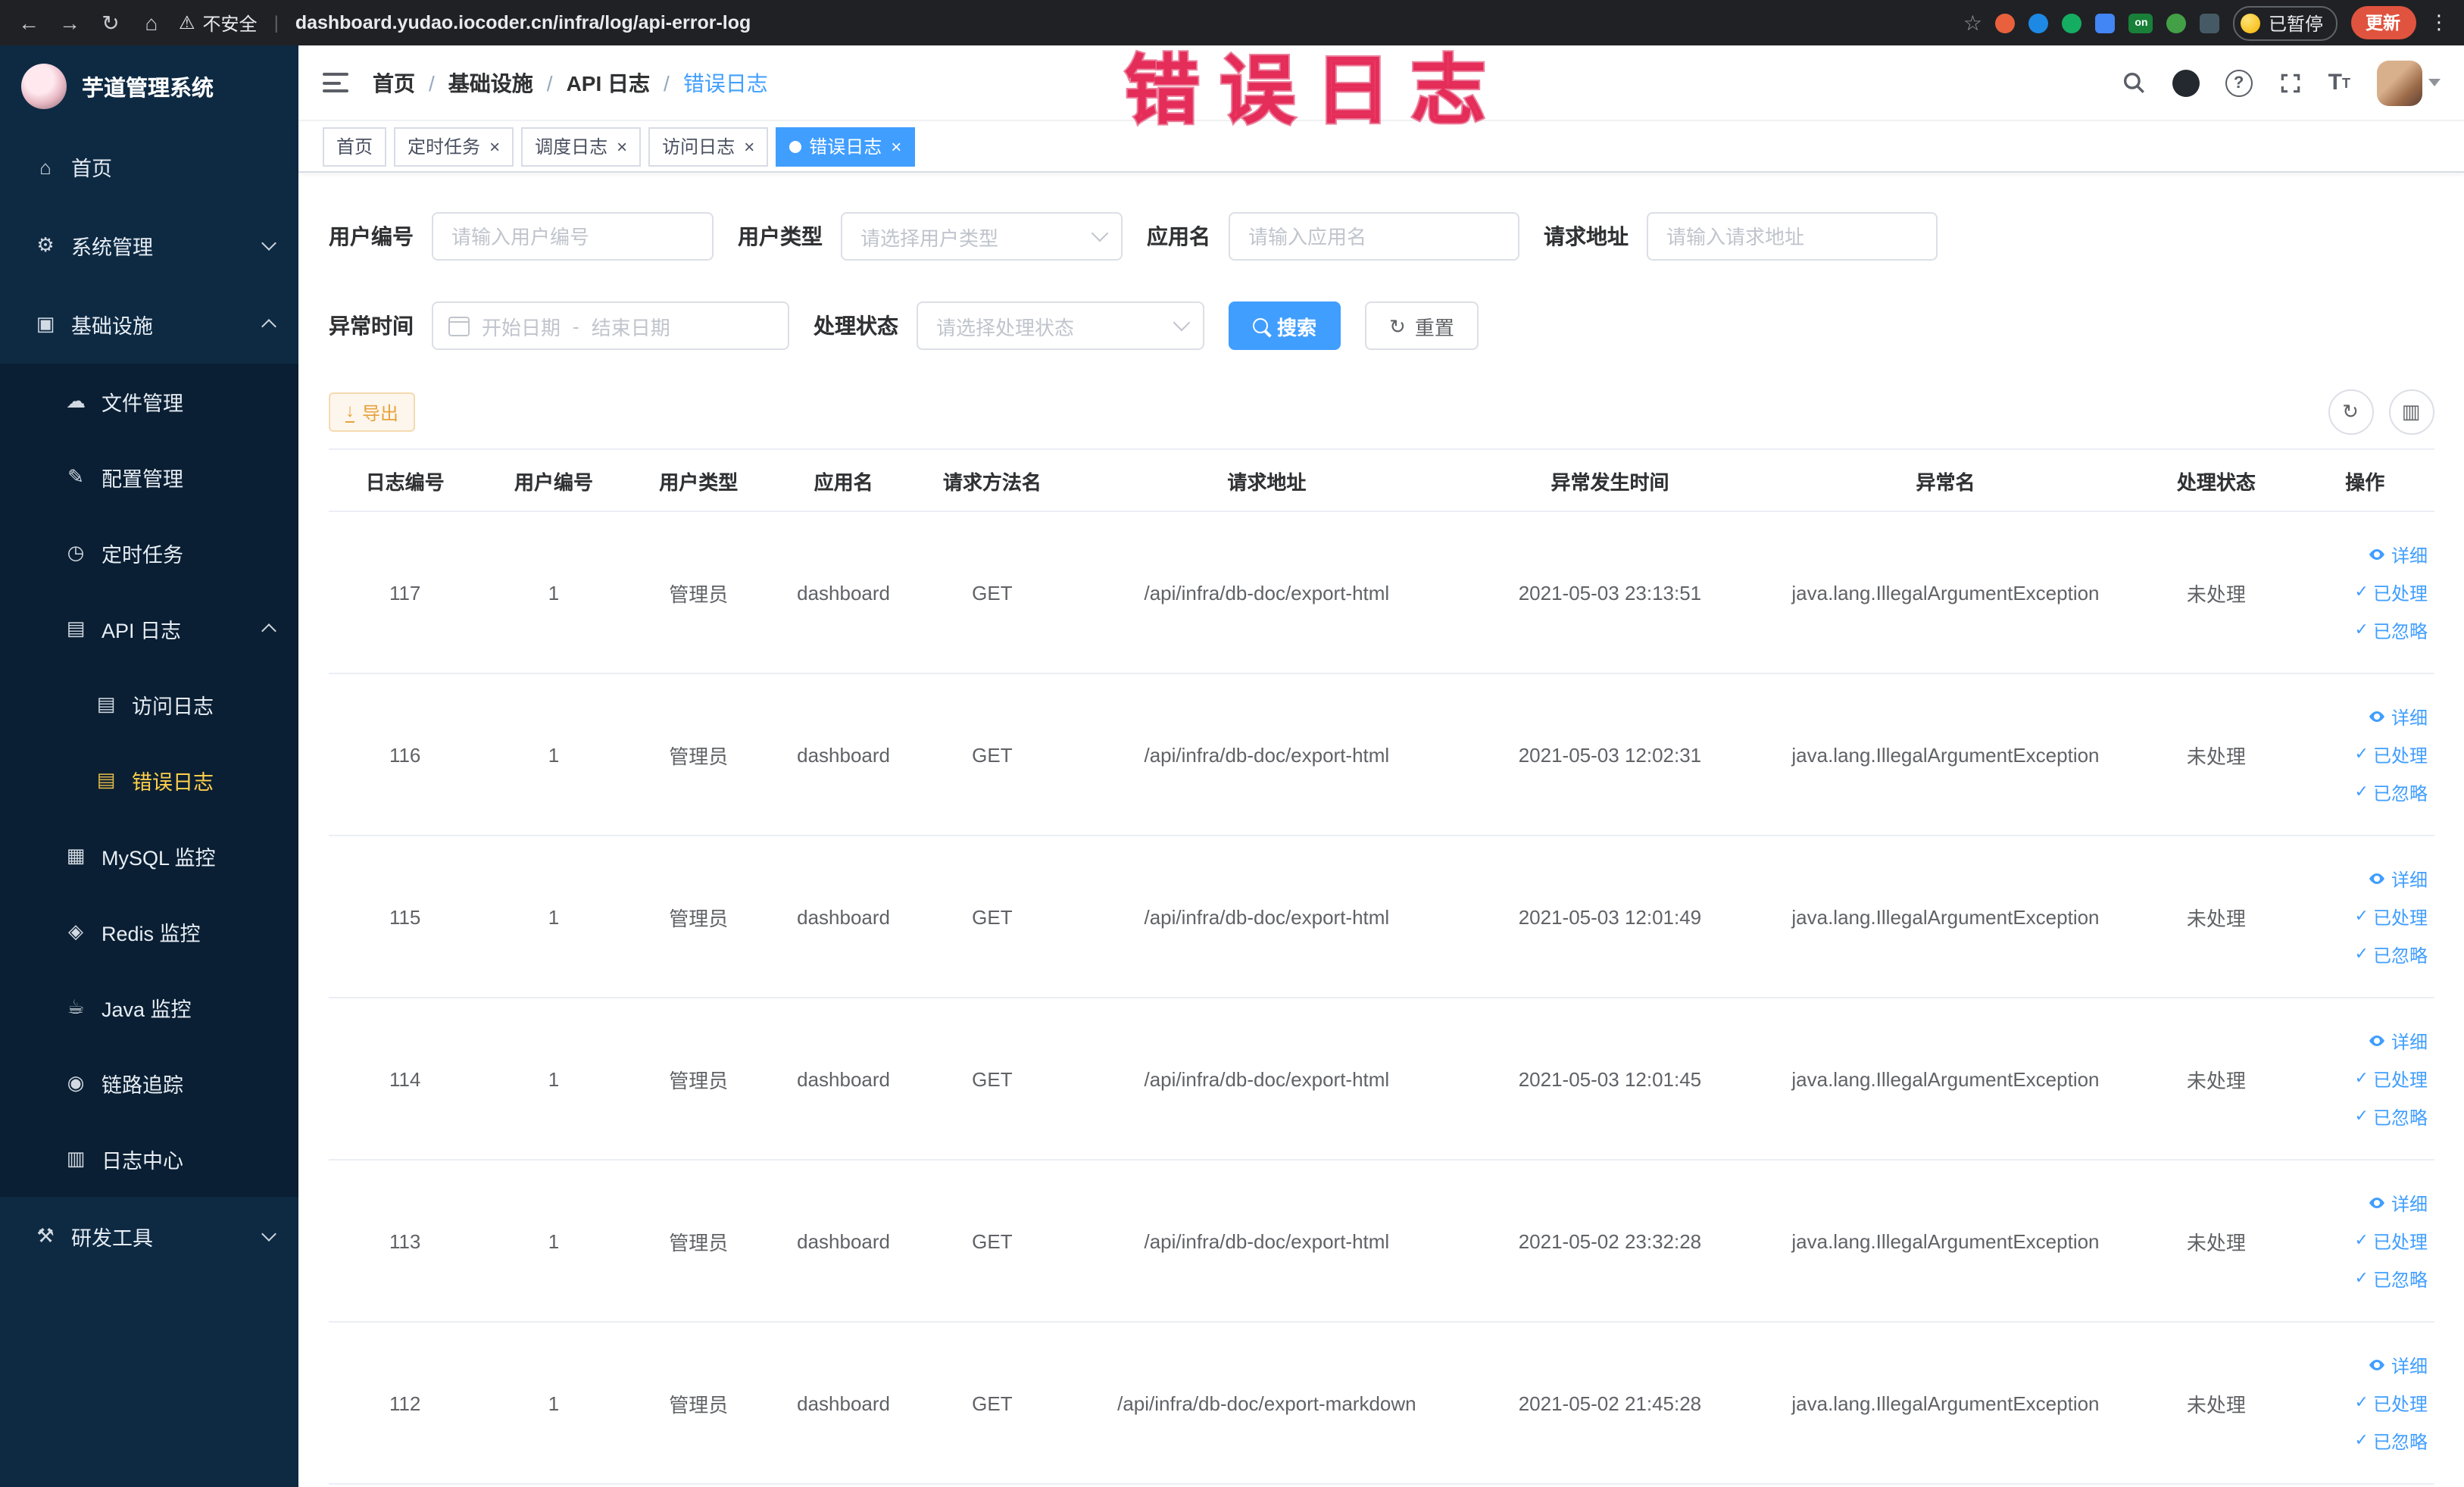 Image resolution: width=2464 pixels, height=1487 pixels. Describe the element at coordinates (1374, 236) in the screenshot. I see `app-name-input` at that location.